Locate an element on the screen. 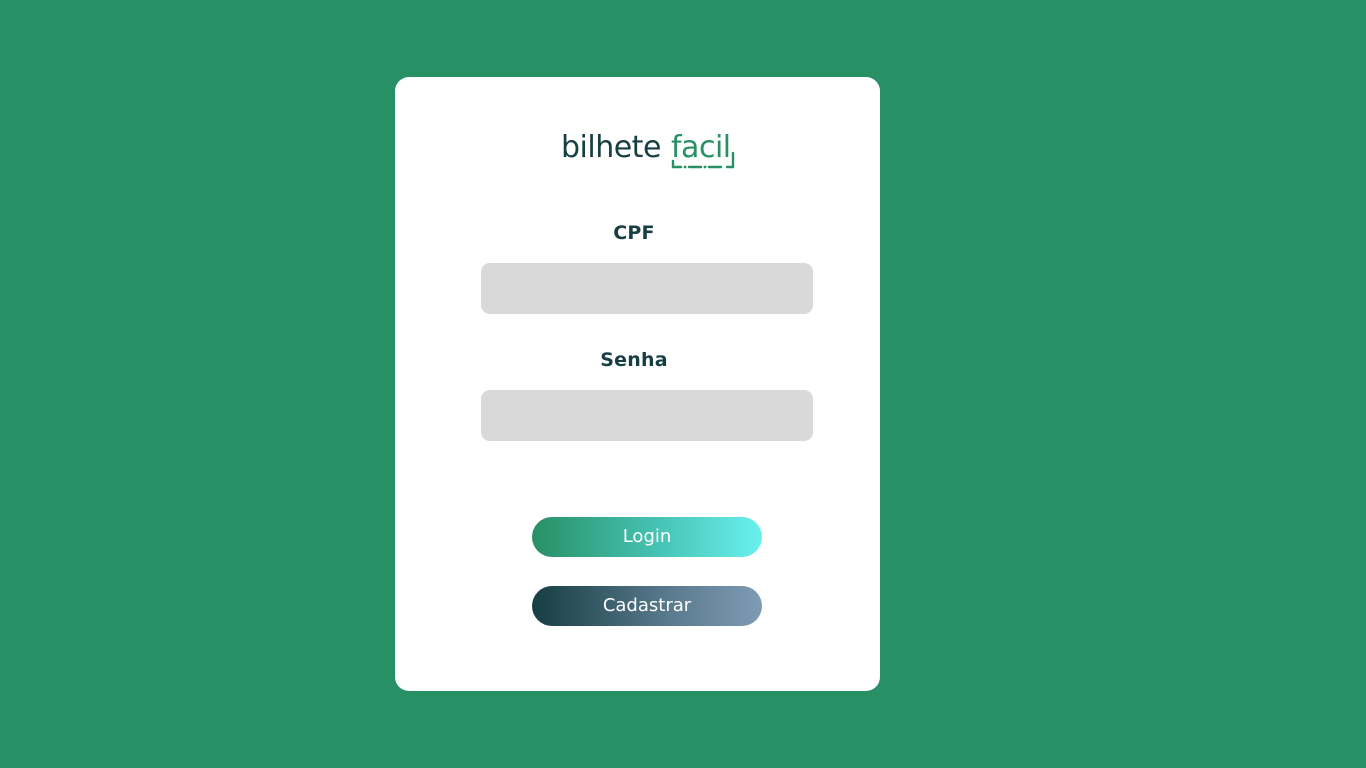 The width and height of the screenshot is (1366, 768). senha-input is located at coordinates (647, 415).